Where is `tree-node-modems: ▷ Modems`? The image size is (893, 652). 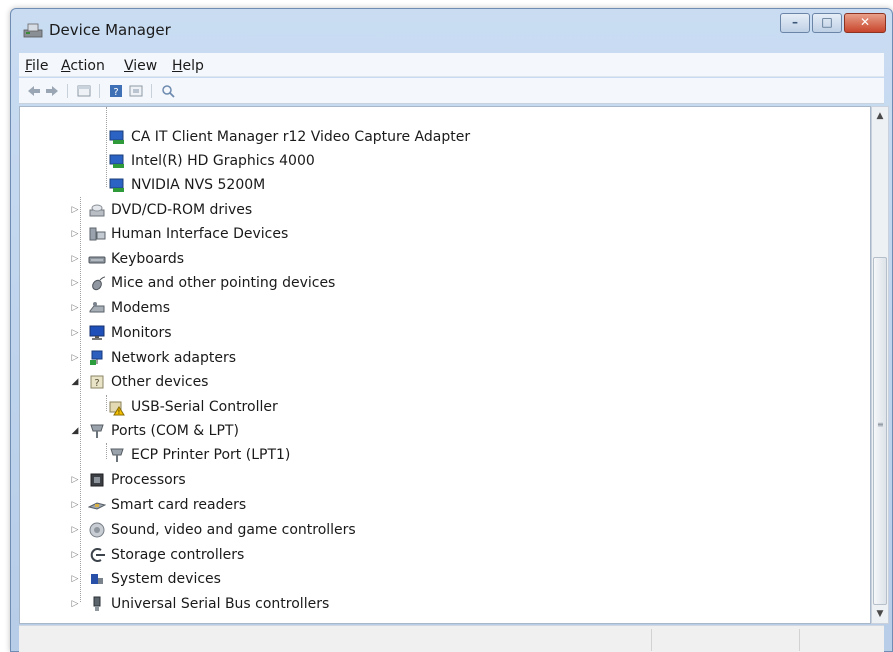 tree-node-modems: ▷ Modems is located at coordinates (120, 308).